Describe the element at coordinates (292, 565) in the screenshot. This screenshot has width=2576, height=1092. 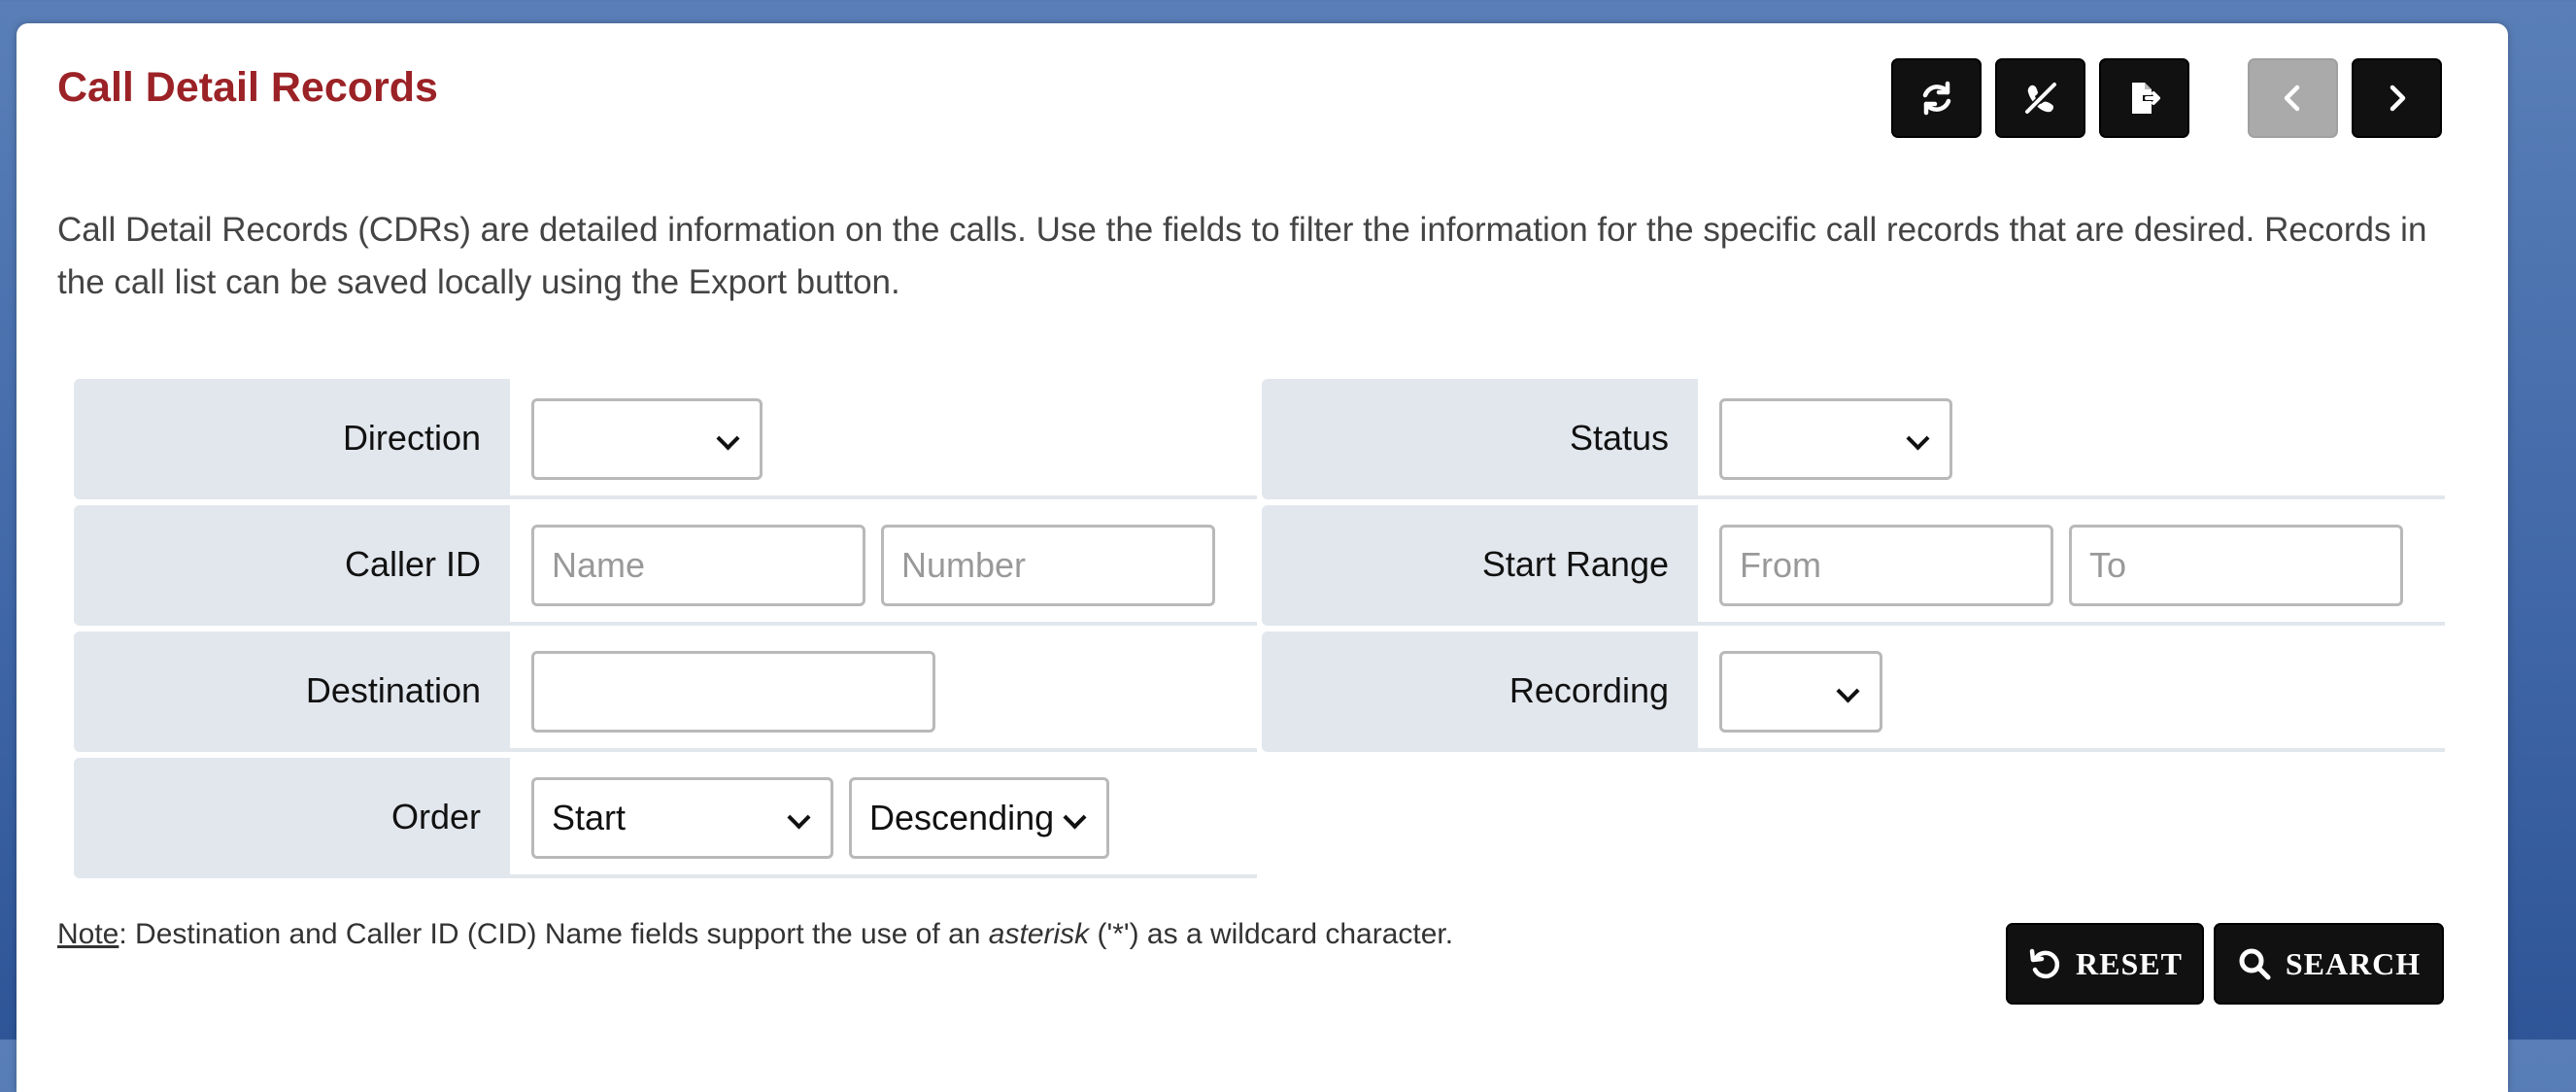
I see `caller-id-label: Caller ID` at that location.